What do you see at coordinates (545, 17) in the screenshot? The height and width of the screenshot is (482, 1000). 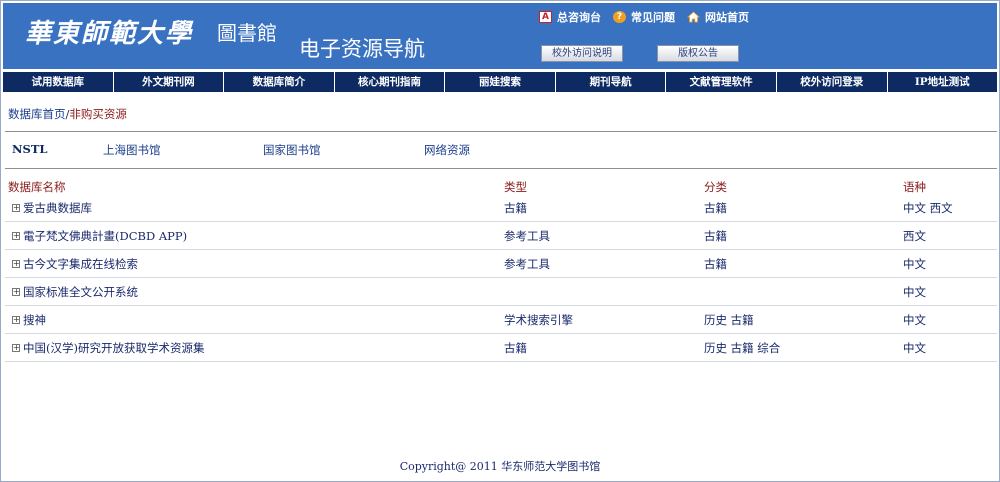 I see `consult-icon: A` at bounding box center [545, 17].